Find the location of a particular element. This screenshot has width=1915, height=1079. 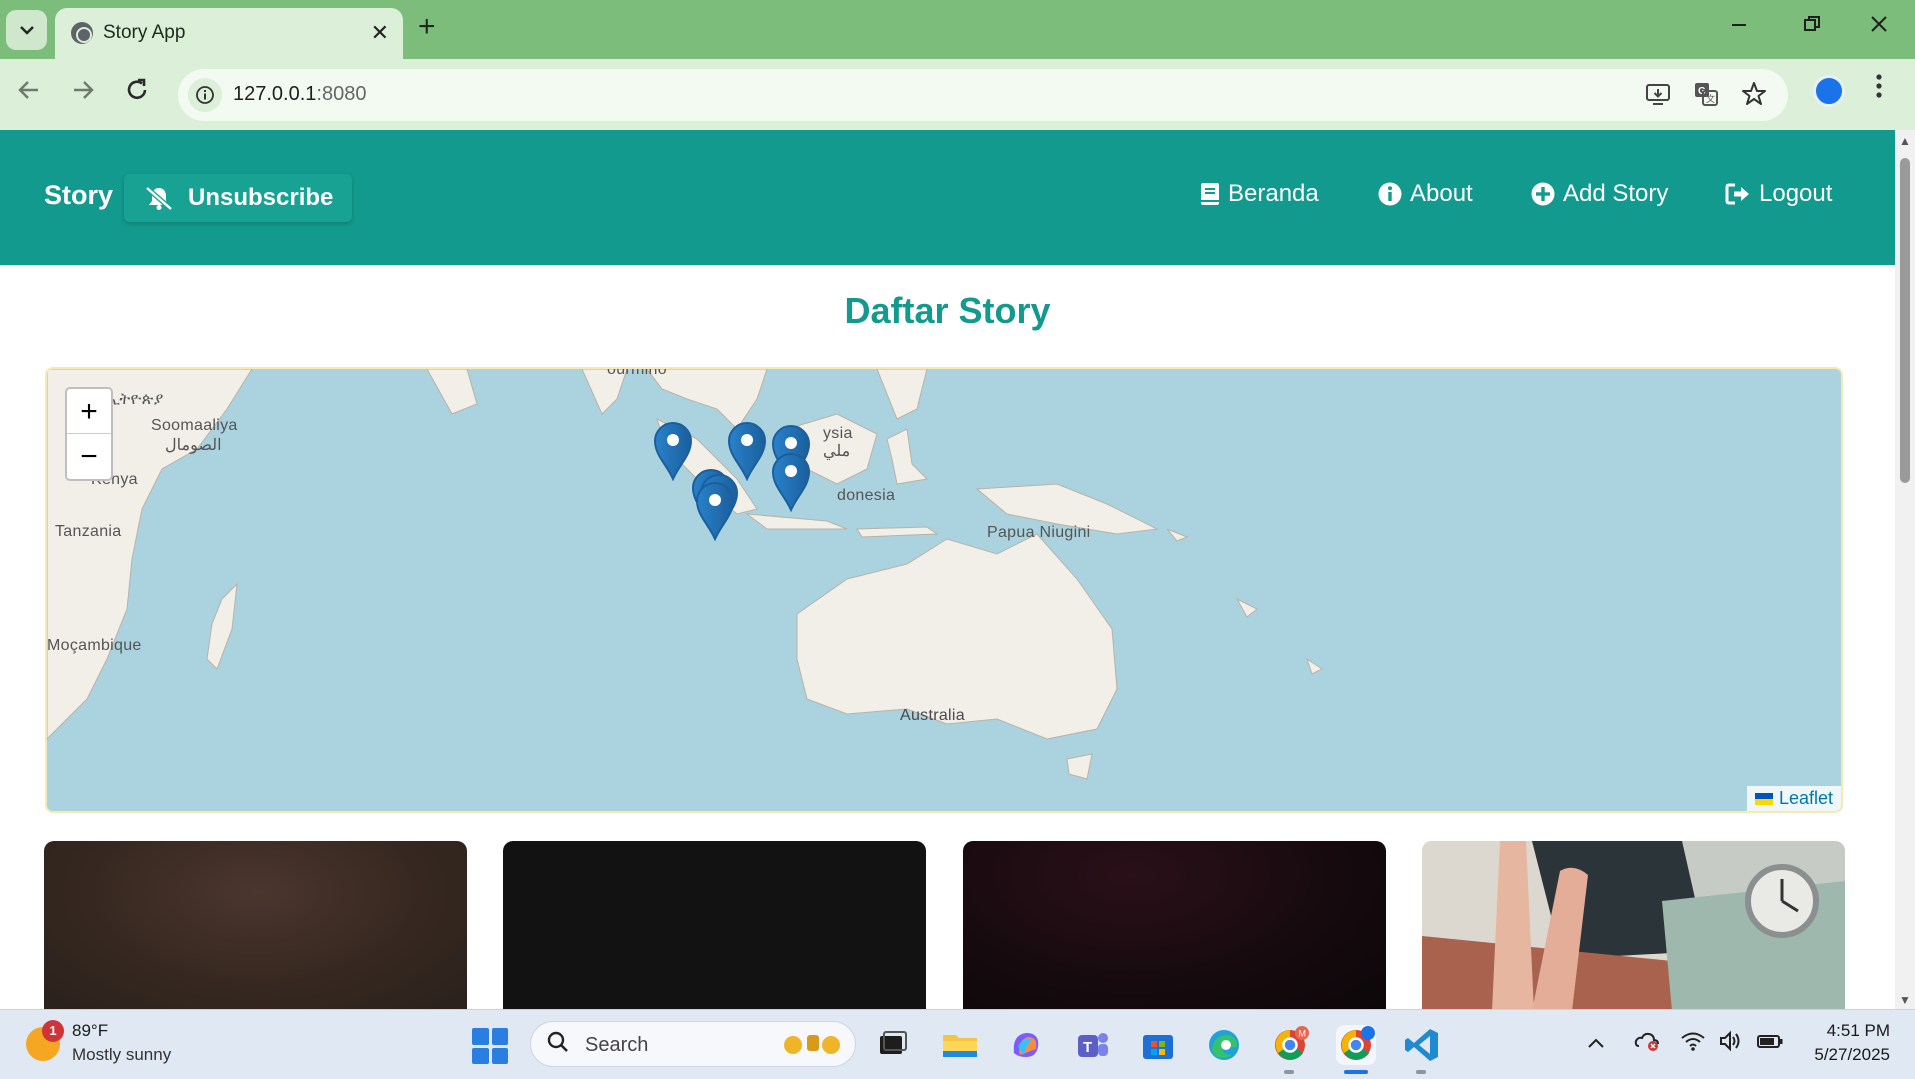

taskbar-search: Search is located at coordinates (693, 1044).